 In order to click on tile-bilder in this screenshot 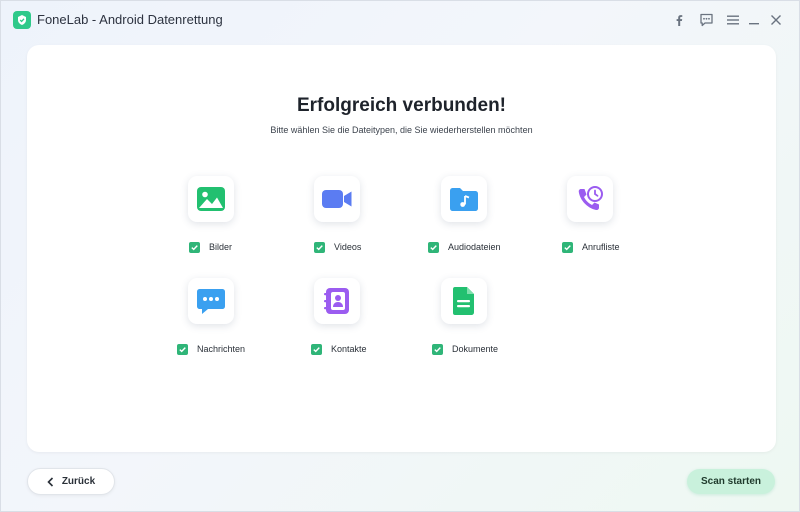, I will do `click(211, 199)`.